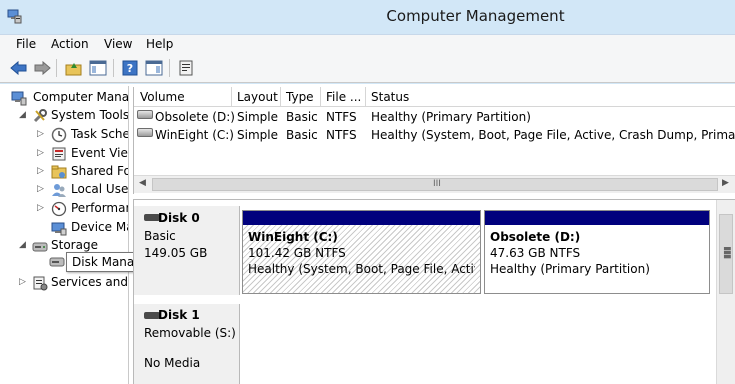 Image resolution: width=735 pixels, height=384 pixels. I want to click on clock-icon, so click(59, 135).